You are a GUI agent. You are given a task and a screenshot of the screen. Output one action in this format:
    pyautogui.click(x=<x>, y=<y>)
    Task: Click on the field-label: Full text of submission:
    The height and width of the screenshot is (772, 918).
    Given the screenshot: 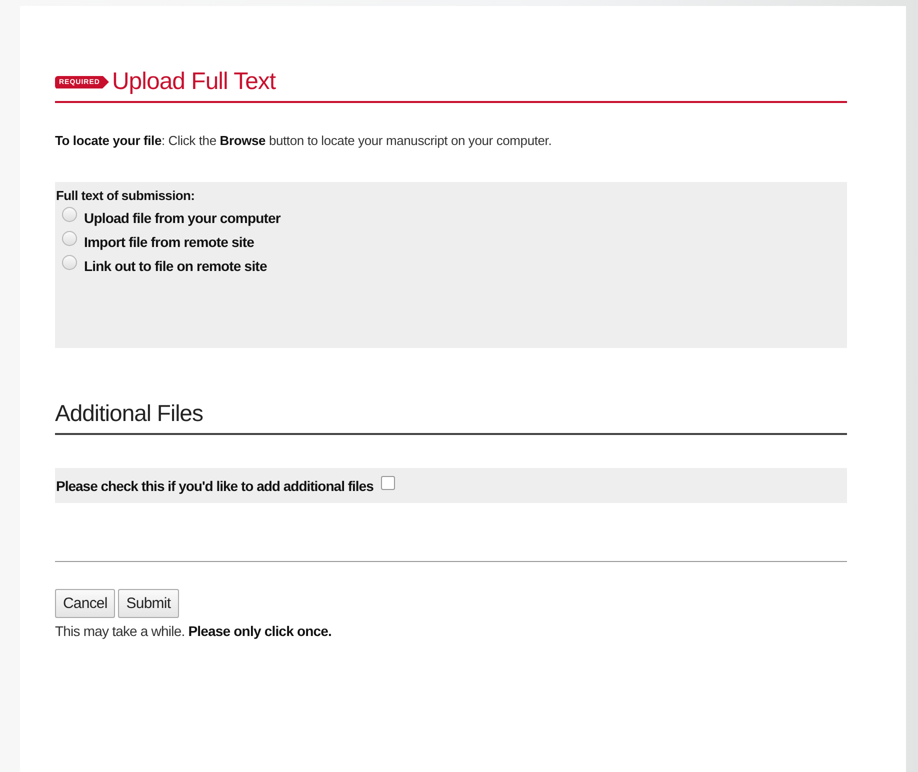 What is the action you would take?
    pyautogui.click(x=126, y=195)
    